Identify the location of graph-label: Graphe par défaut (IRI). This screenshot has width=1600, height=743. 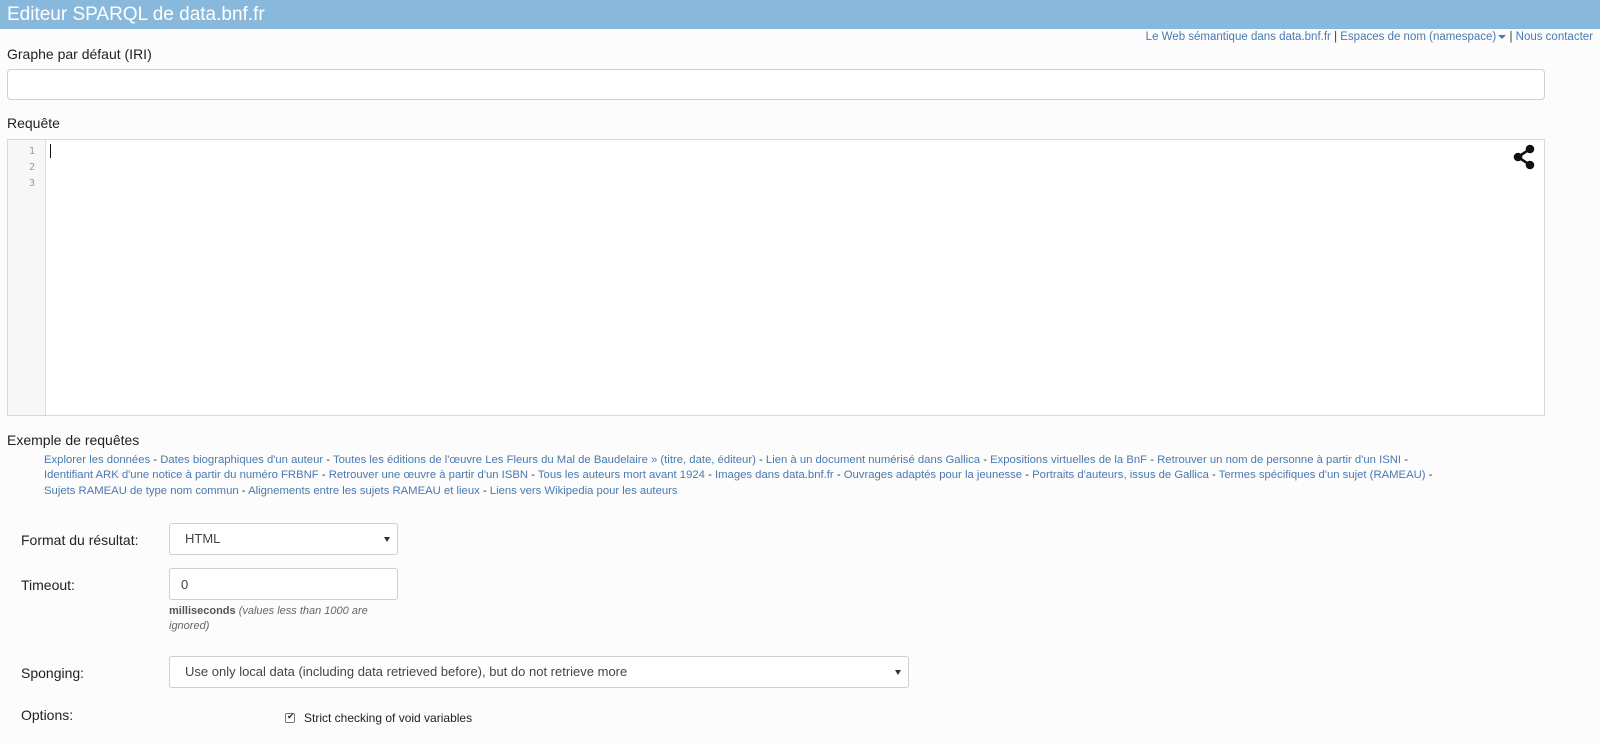
(79, 54).